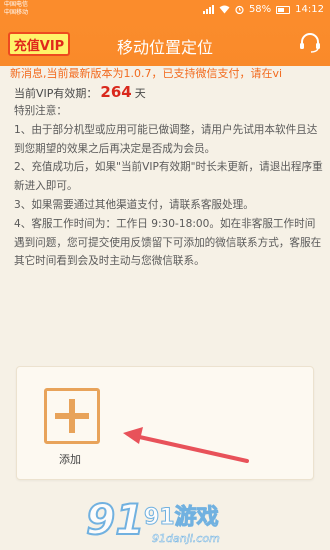 The image size is (330, 550). Describe the element at coordinates (186, 538) in the screenshot. I see `watermark-url: 91danji.com` at that location.